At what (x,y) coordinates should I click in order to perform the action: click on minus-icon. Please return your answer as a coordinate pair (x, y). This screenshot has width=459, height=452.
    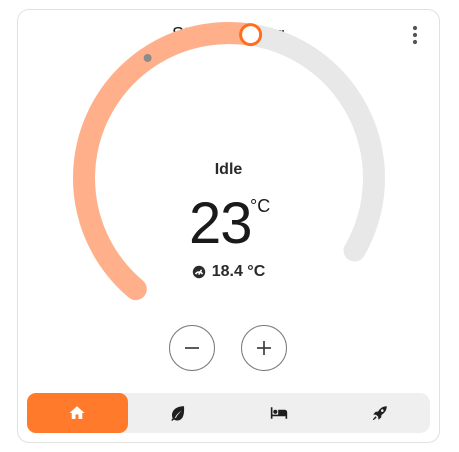
    Looking at the image, I should click on (192, 348).